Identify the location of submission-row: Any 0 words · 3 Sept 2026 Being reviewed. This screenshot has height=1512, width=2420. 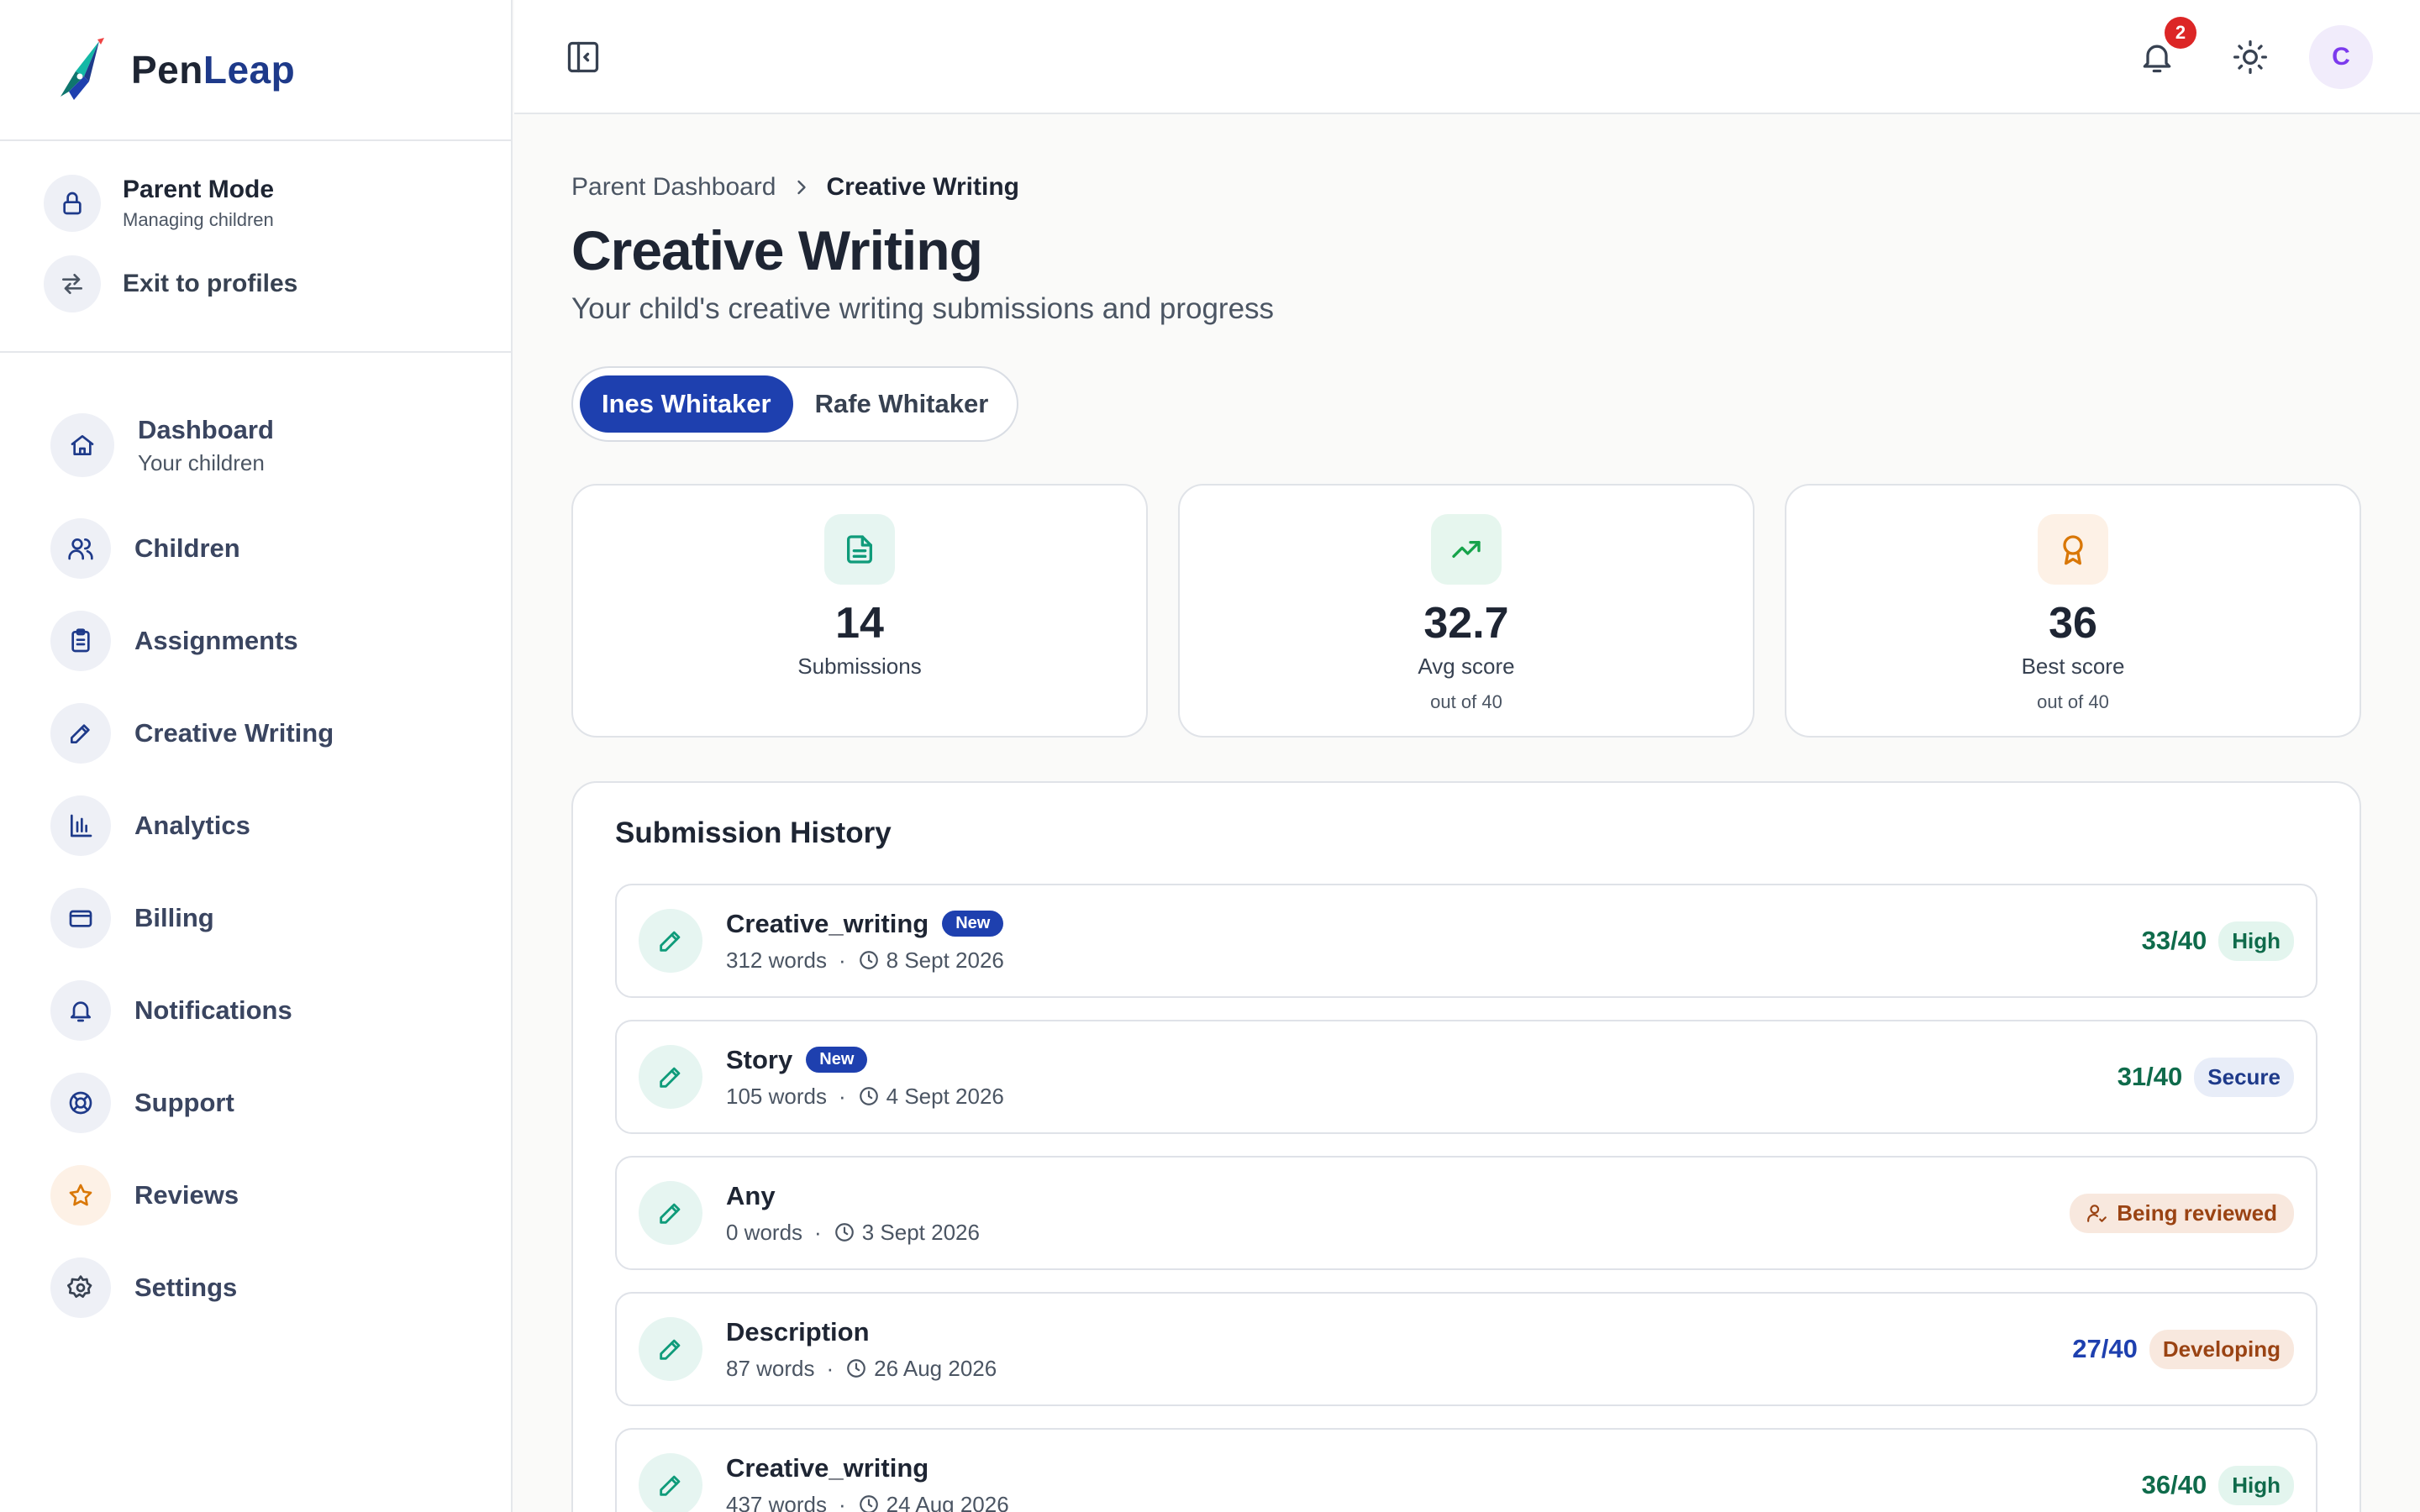
(1466, 1213).